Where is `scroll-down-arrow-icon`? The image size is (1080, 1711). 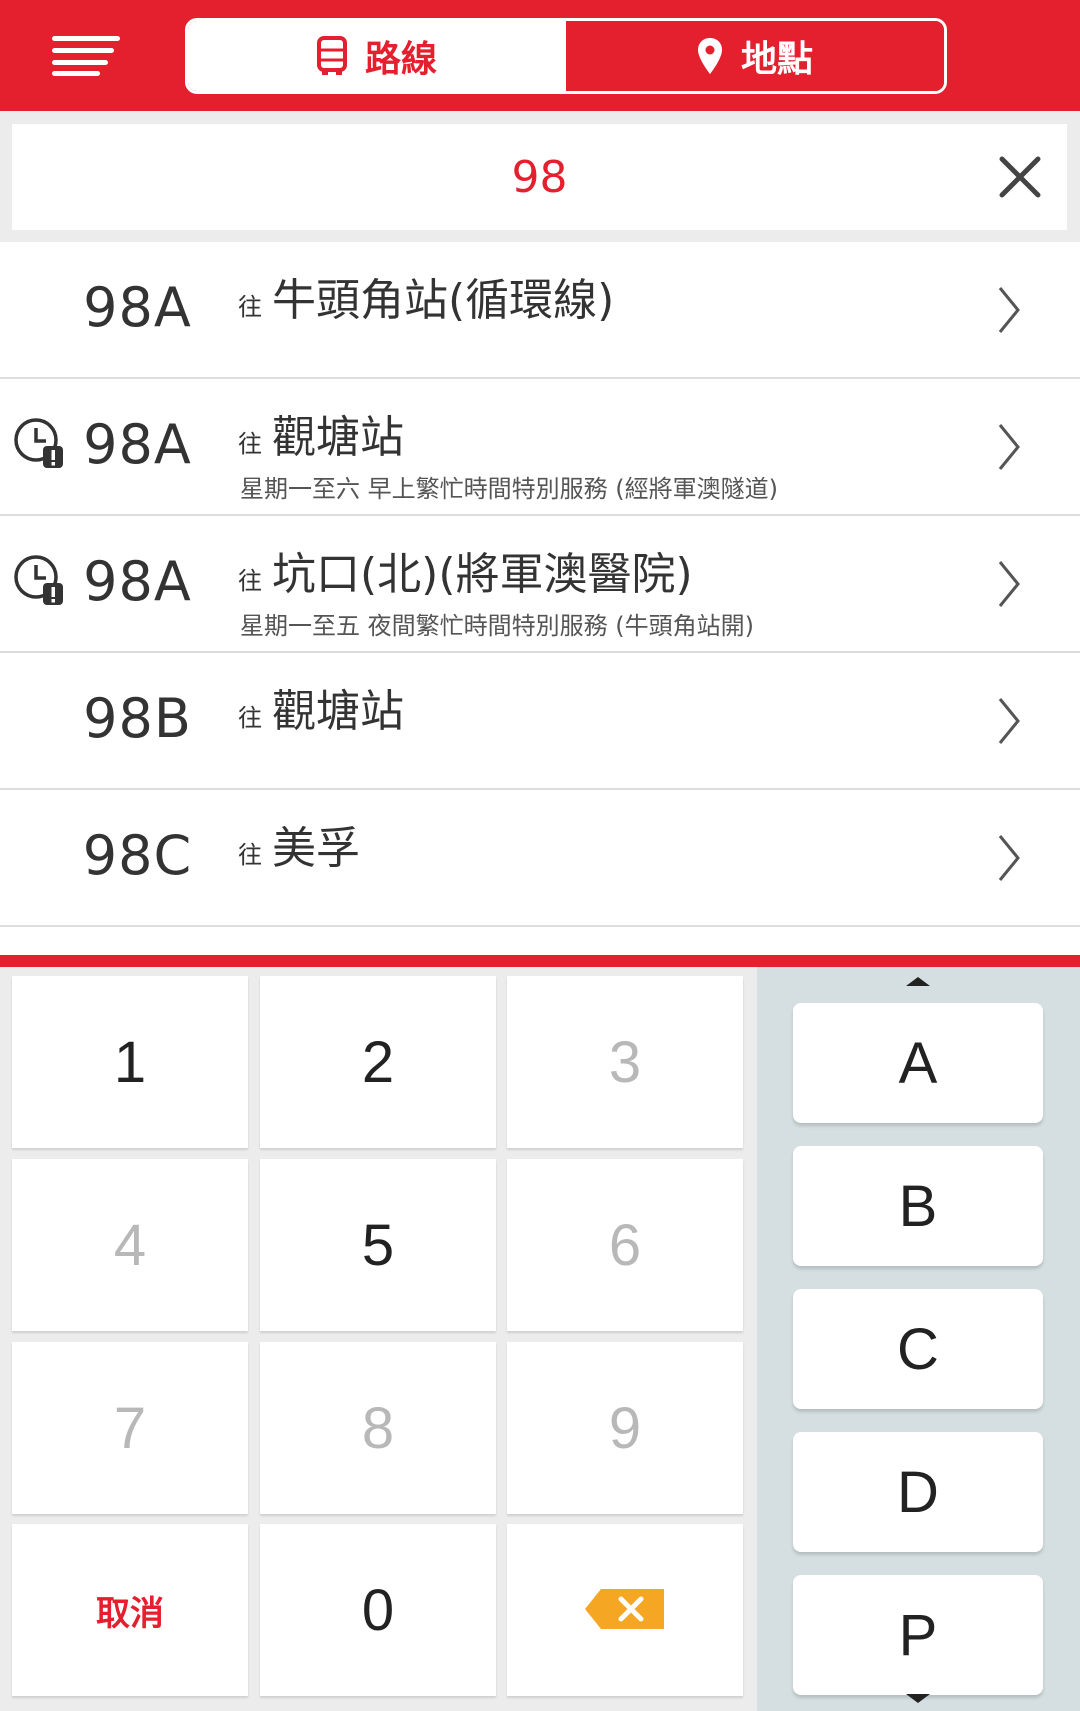
scroll-down-arrow-icon is located at coordinates (918, 1698).